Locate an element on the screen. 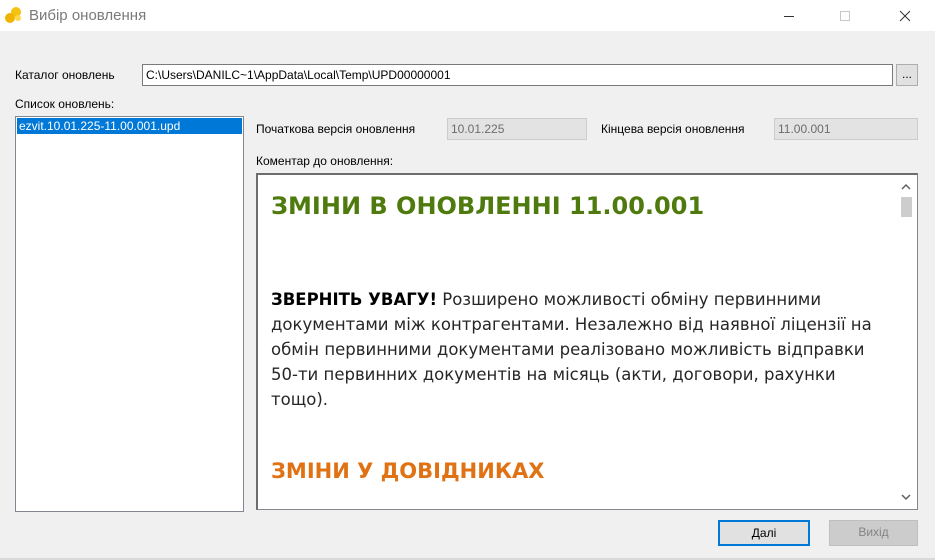  minimize-icon is located at coordinates (789, 16).